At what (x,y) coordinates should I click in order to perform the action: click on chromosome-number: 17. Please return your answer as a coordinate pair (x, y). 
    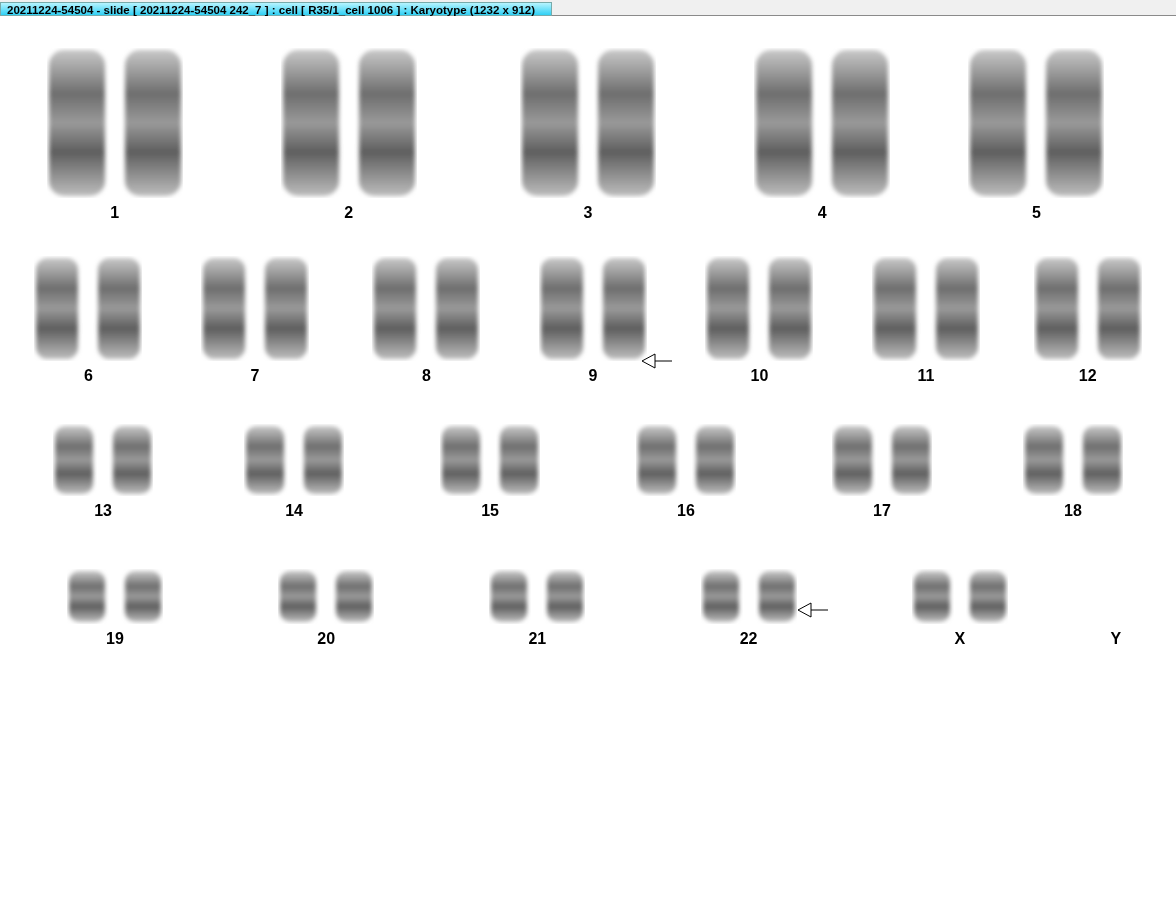
    Looking at the image, I should click on (882, 511).